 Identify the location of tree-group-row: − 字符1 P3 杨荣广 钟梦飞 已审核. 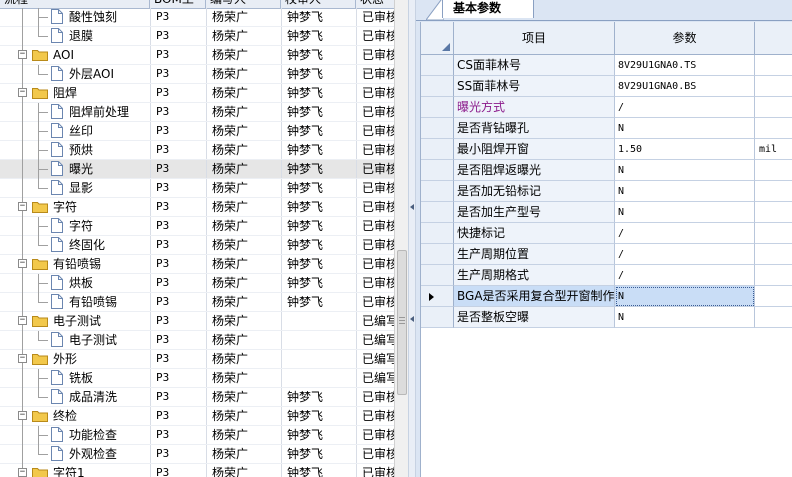
(197, 470).